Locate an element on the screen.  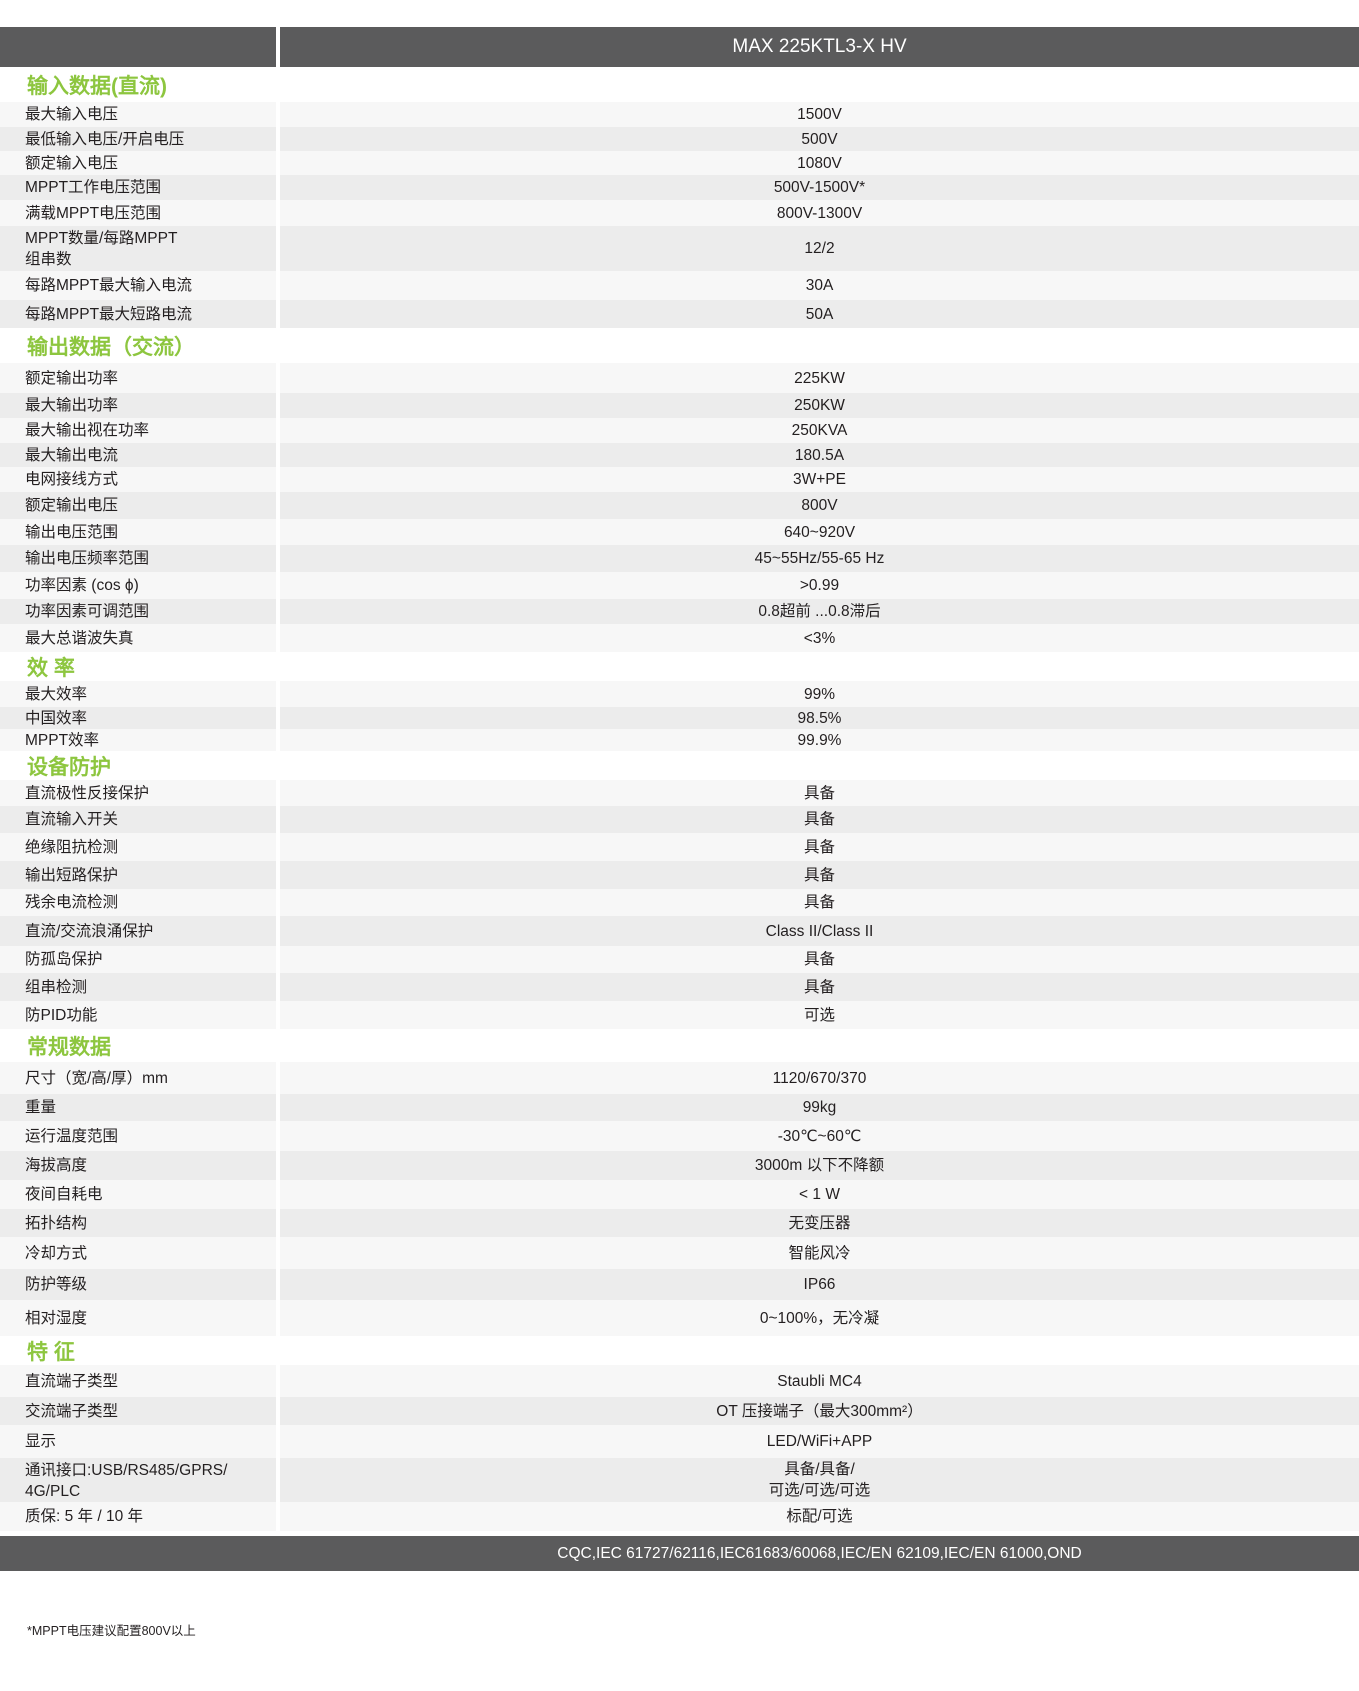
spec-label: 额定输出功率 is located at coordinates (138, 378).